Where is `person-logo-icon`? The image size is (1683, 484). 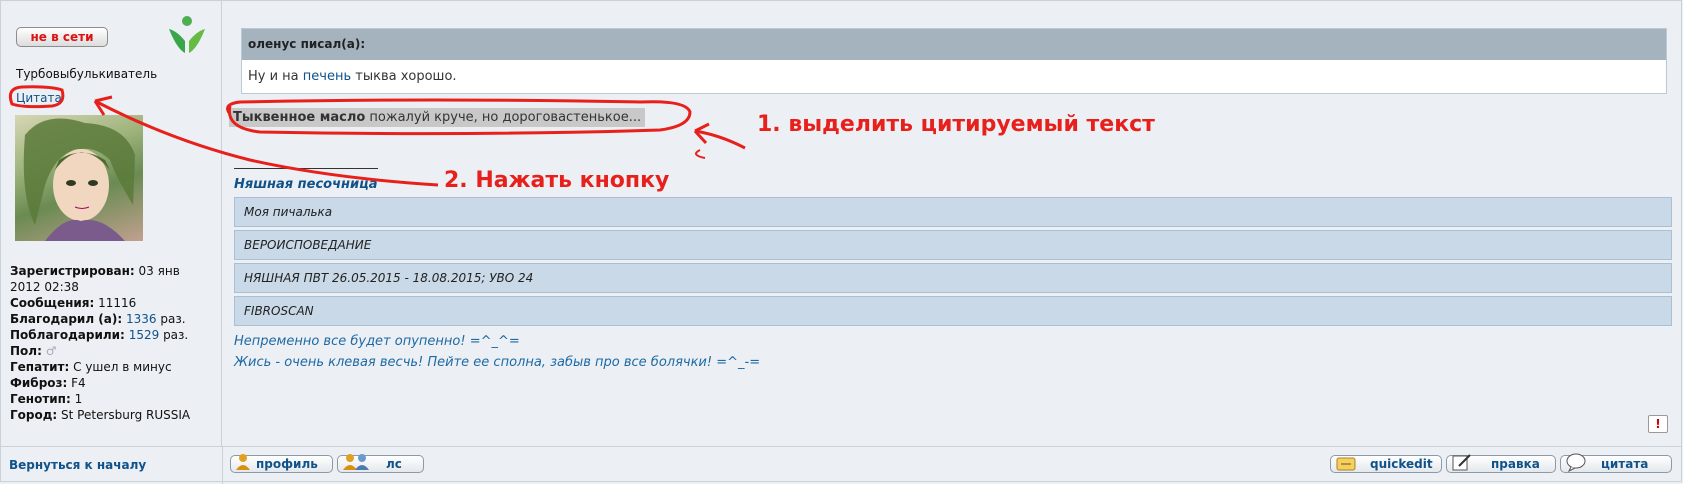 person-logo-icon is located at coordinates (187, 34).